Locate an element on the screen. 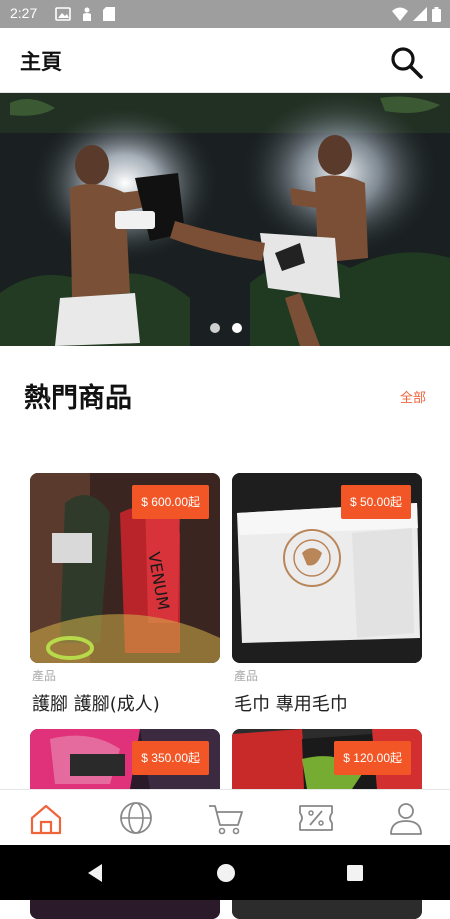 The height and width of the screenshot is (919, 450). discount-icon is located at coordinates (316, 818).